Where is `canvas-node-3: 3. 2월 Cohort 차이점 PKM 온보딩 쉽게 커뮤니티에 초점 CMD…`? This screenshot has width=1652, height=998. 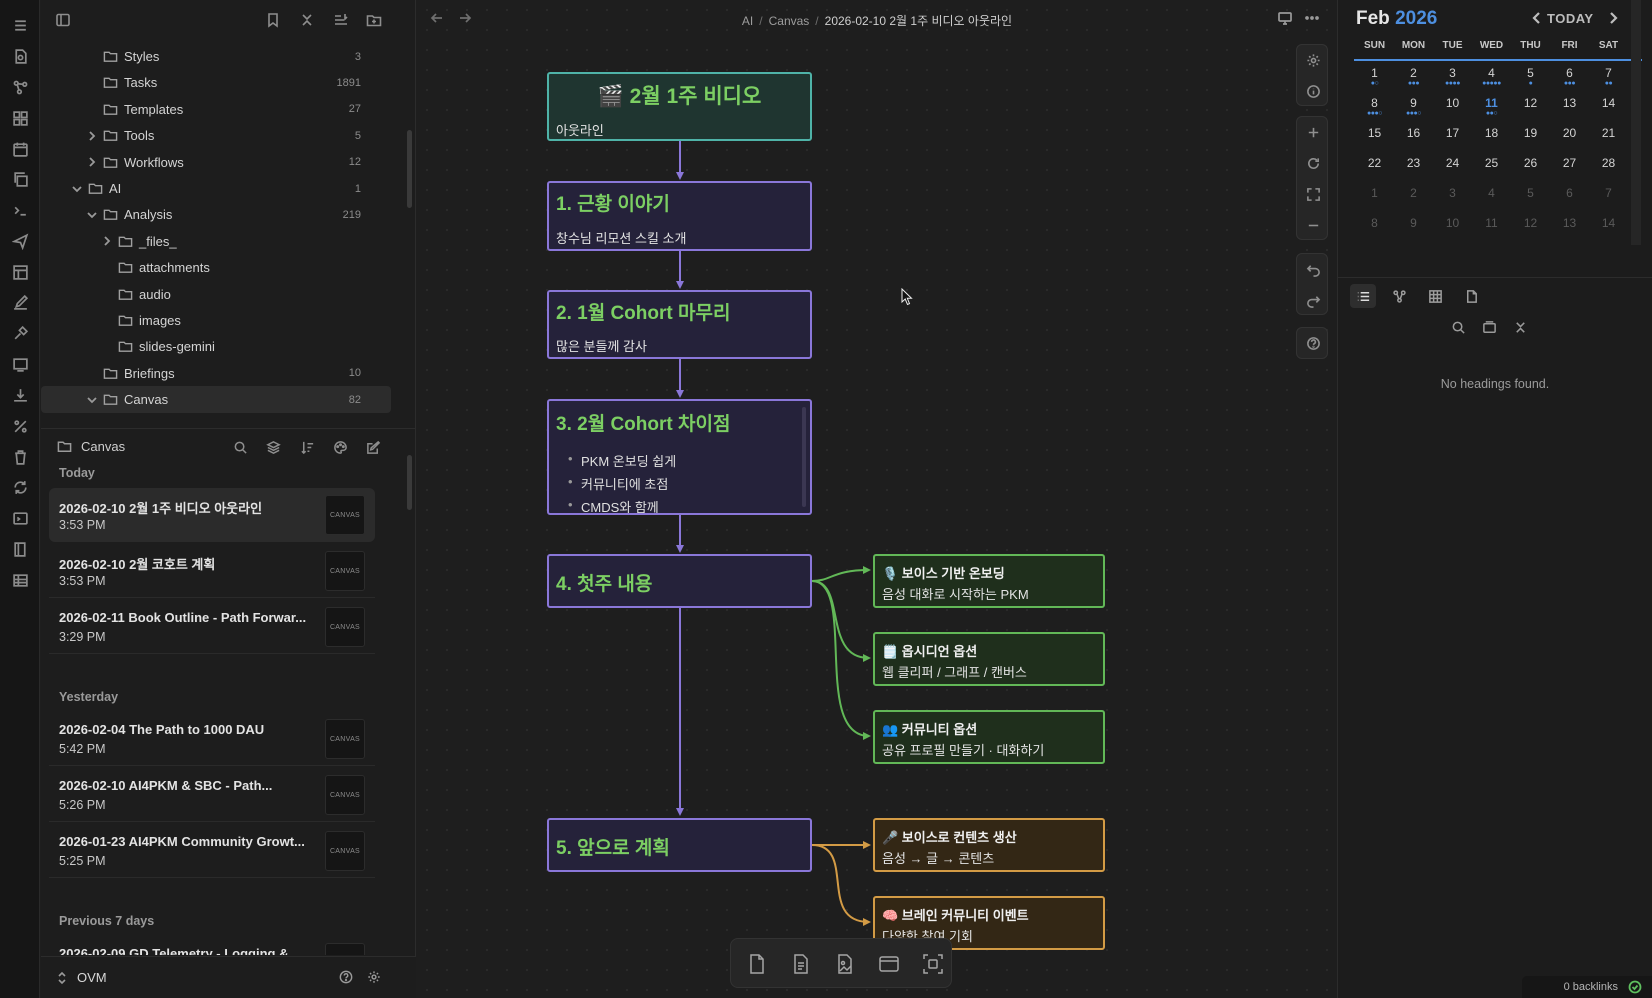
canvas-node-3: 3. 2월 Cohort 차이점 PKM 온보딩 쉽게 커뮤니티에 초점 CMD… is located at coordinates (679, 457).